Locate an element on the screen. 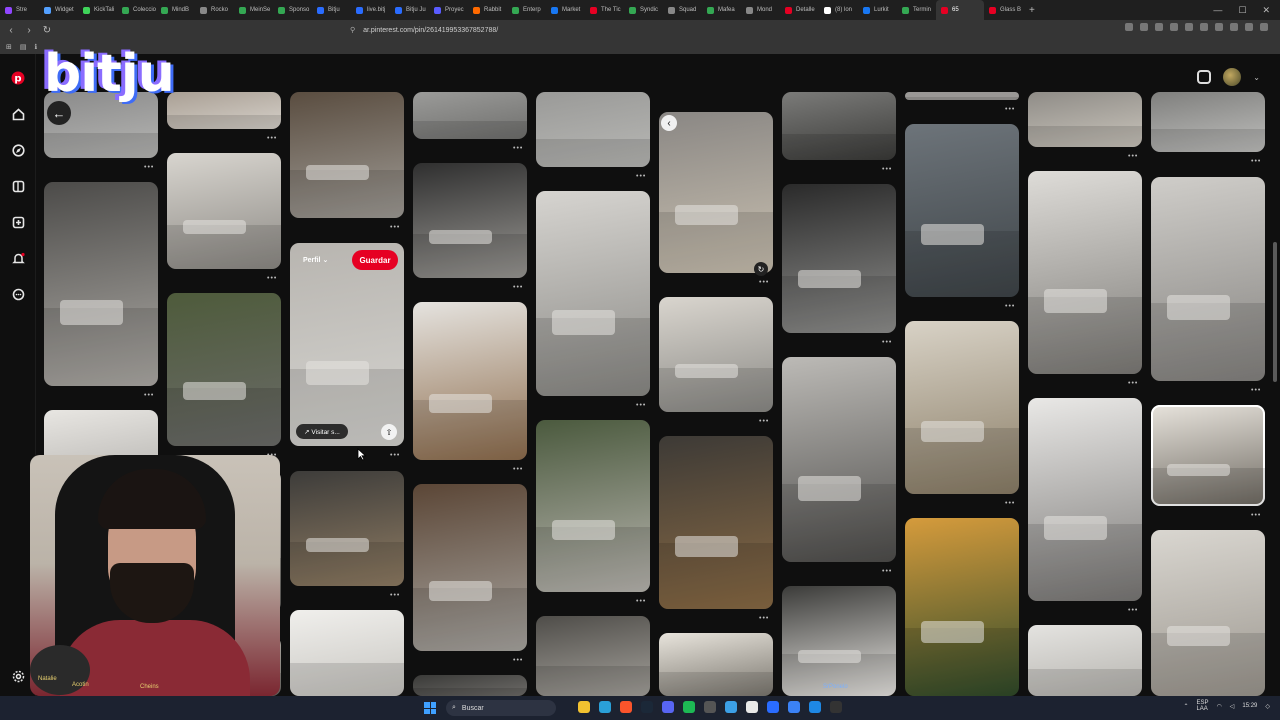  messages-icon is located at coordinates (18, 294).